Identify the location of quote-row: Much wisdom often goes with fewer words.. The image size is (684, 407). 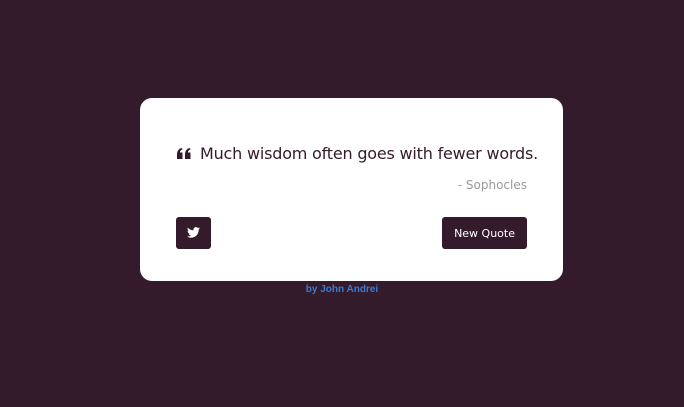
(357, 153).